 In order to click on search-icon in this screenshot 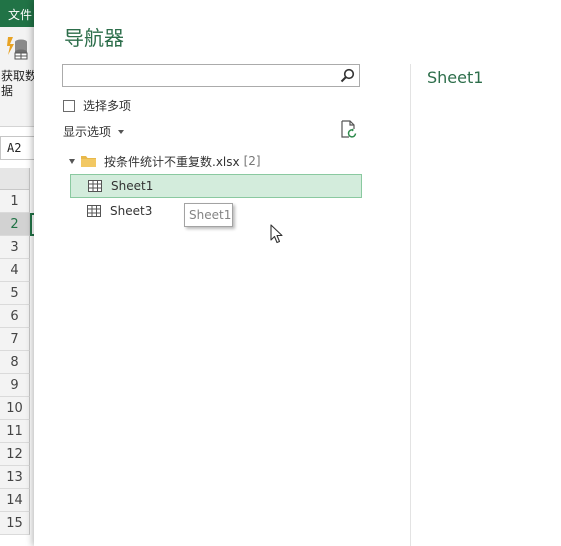, I will do `click(347, 75)`.